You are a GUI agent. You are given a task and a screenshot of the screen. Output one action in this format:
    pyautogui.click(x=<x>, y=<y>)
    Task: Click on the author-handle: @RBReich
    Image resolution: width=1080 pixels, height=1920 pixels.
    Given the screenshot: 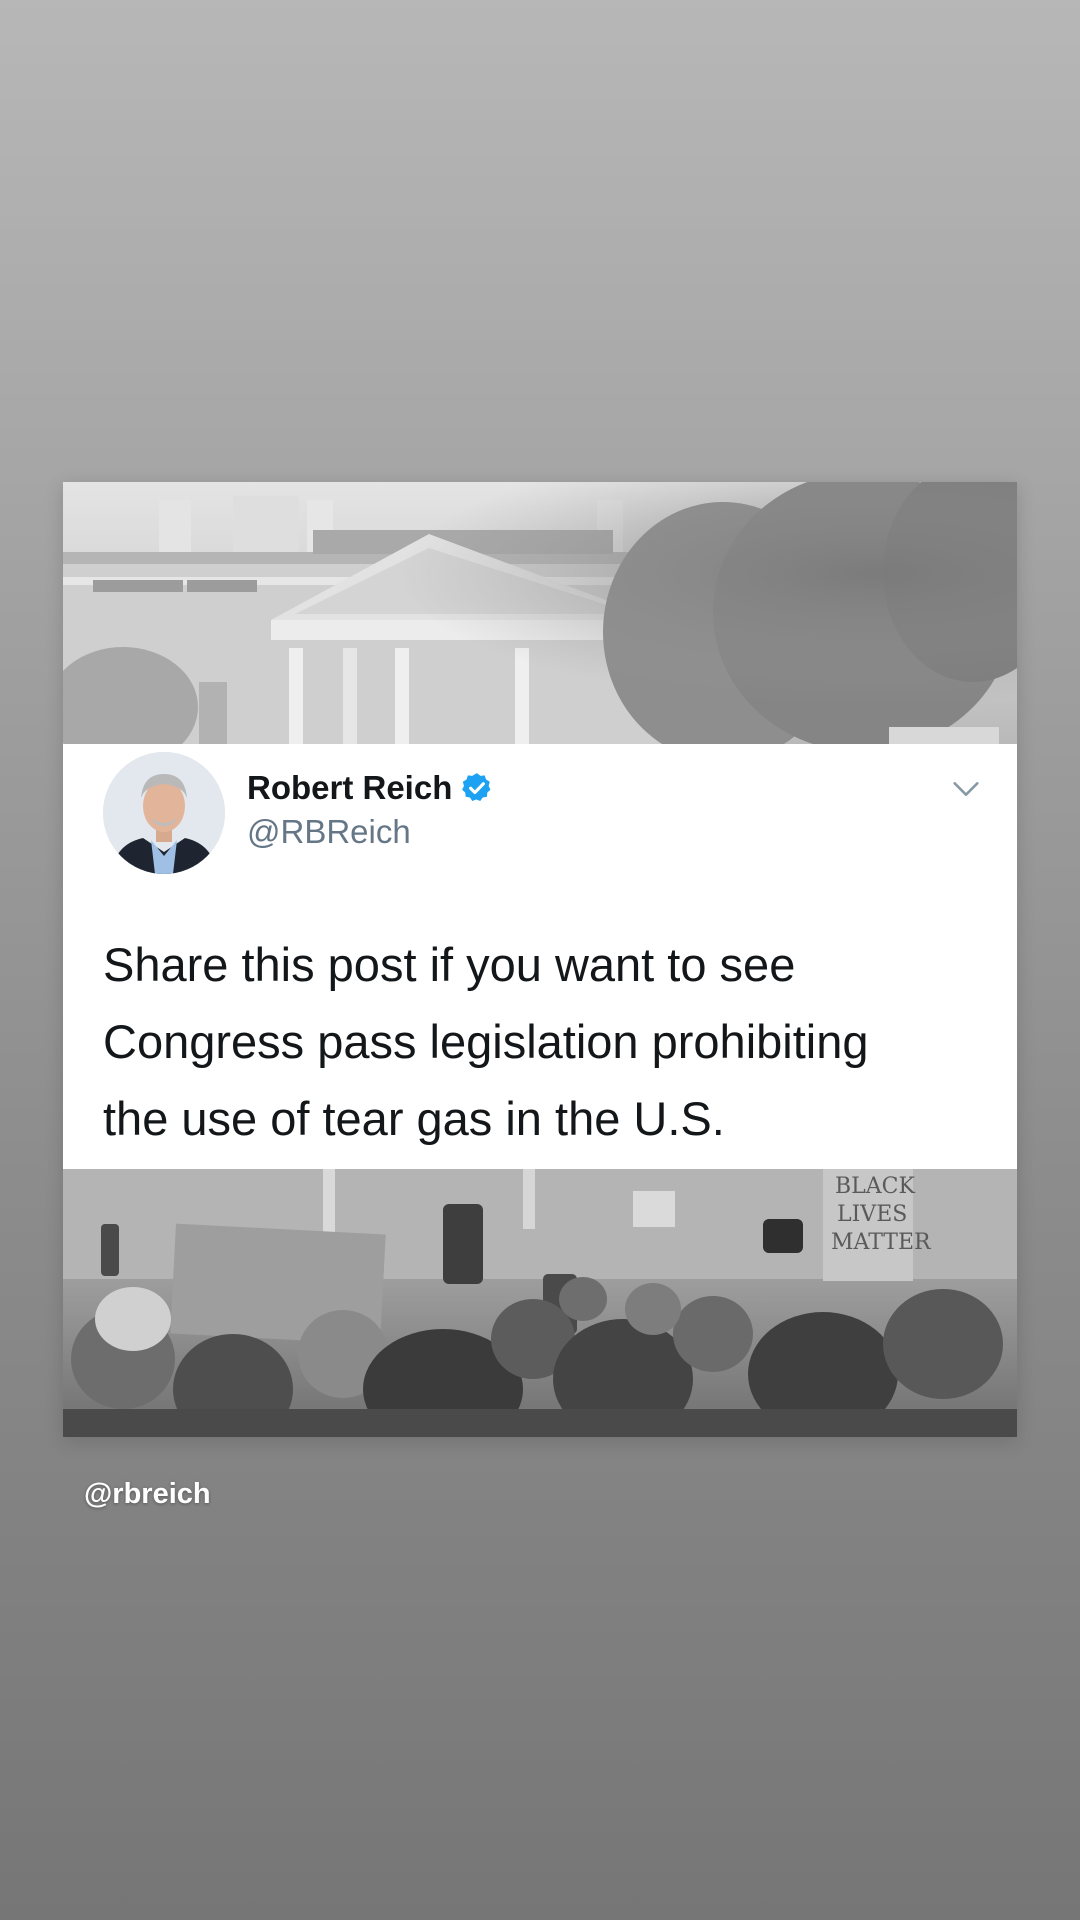 What is the action you would take?
    pyautogui.click(x=329, y=832)
    